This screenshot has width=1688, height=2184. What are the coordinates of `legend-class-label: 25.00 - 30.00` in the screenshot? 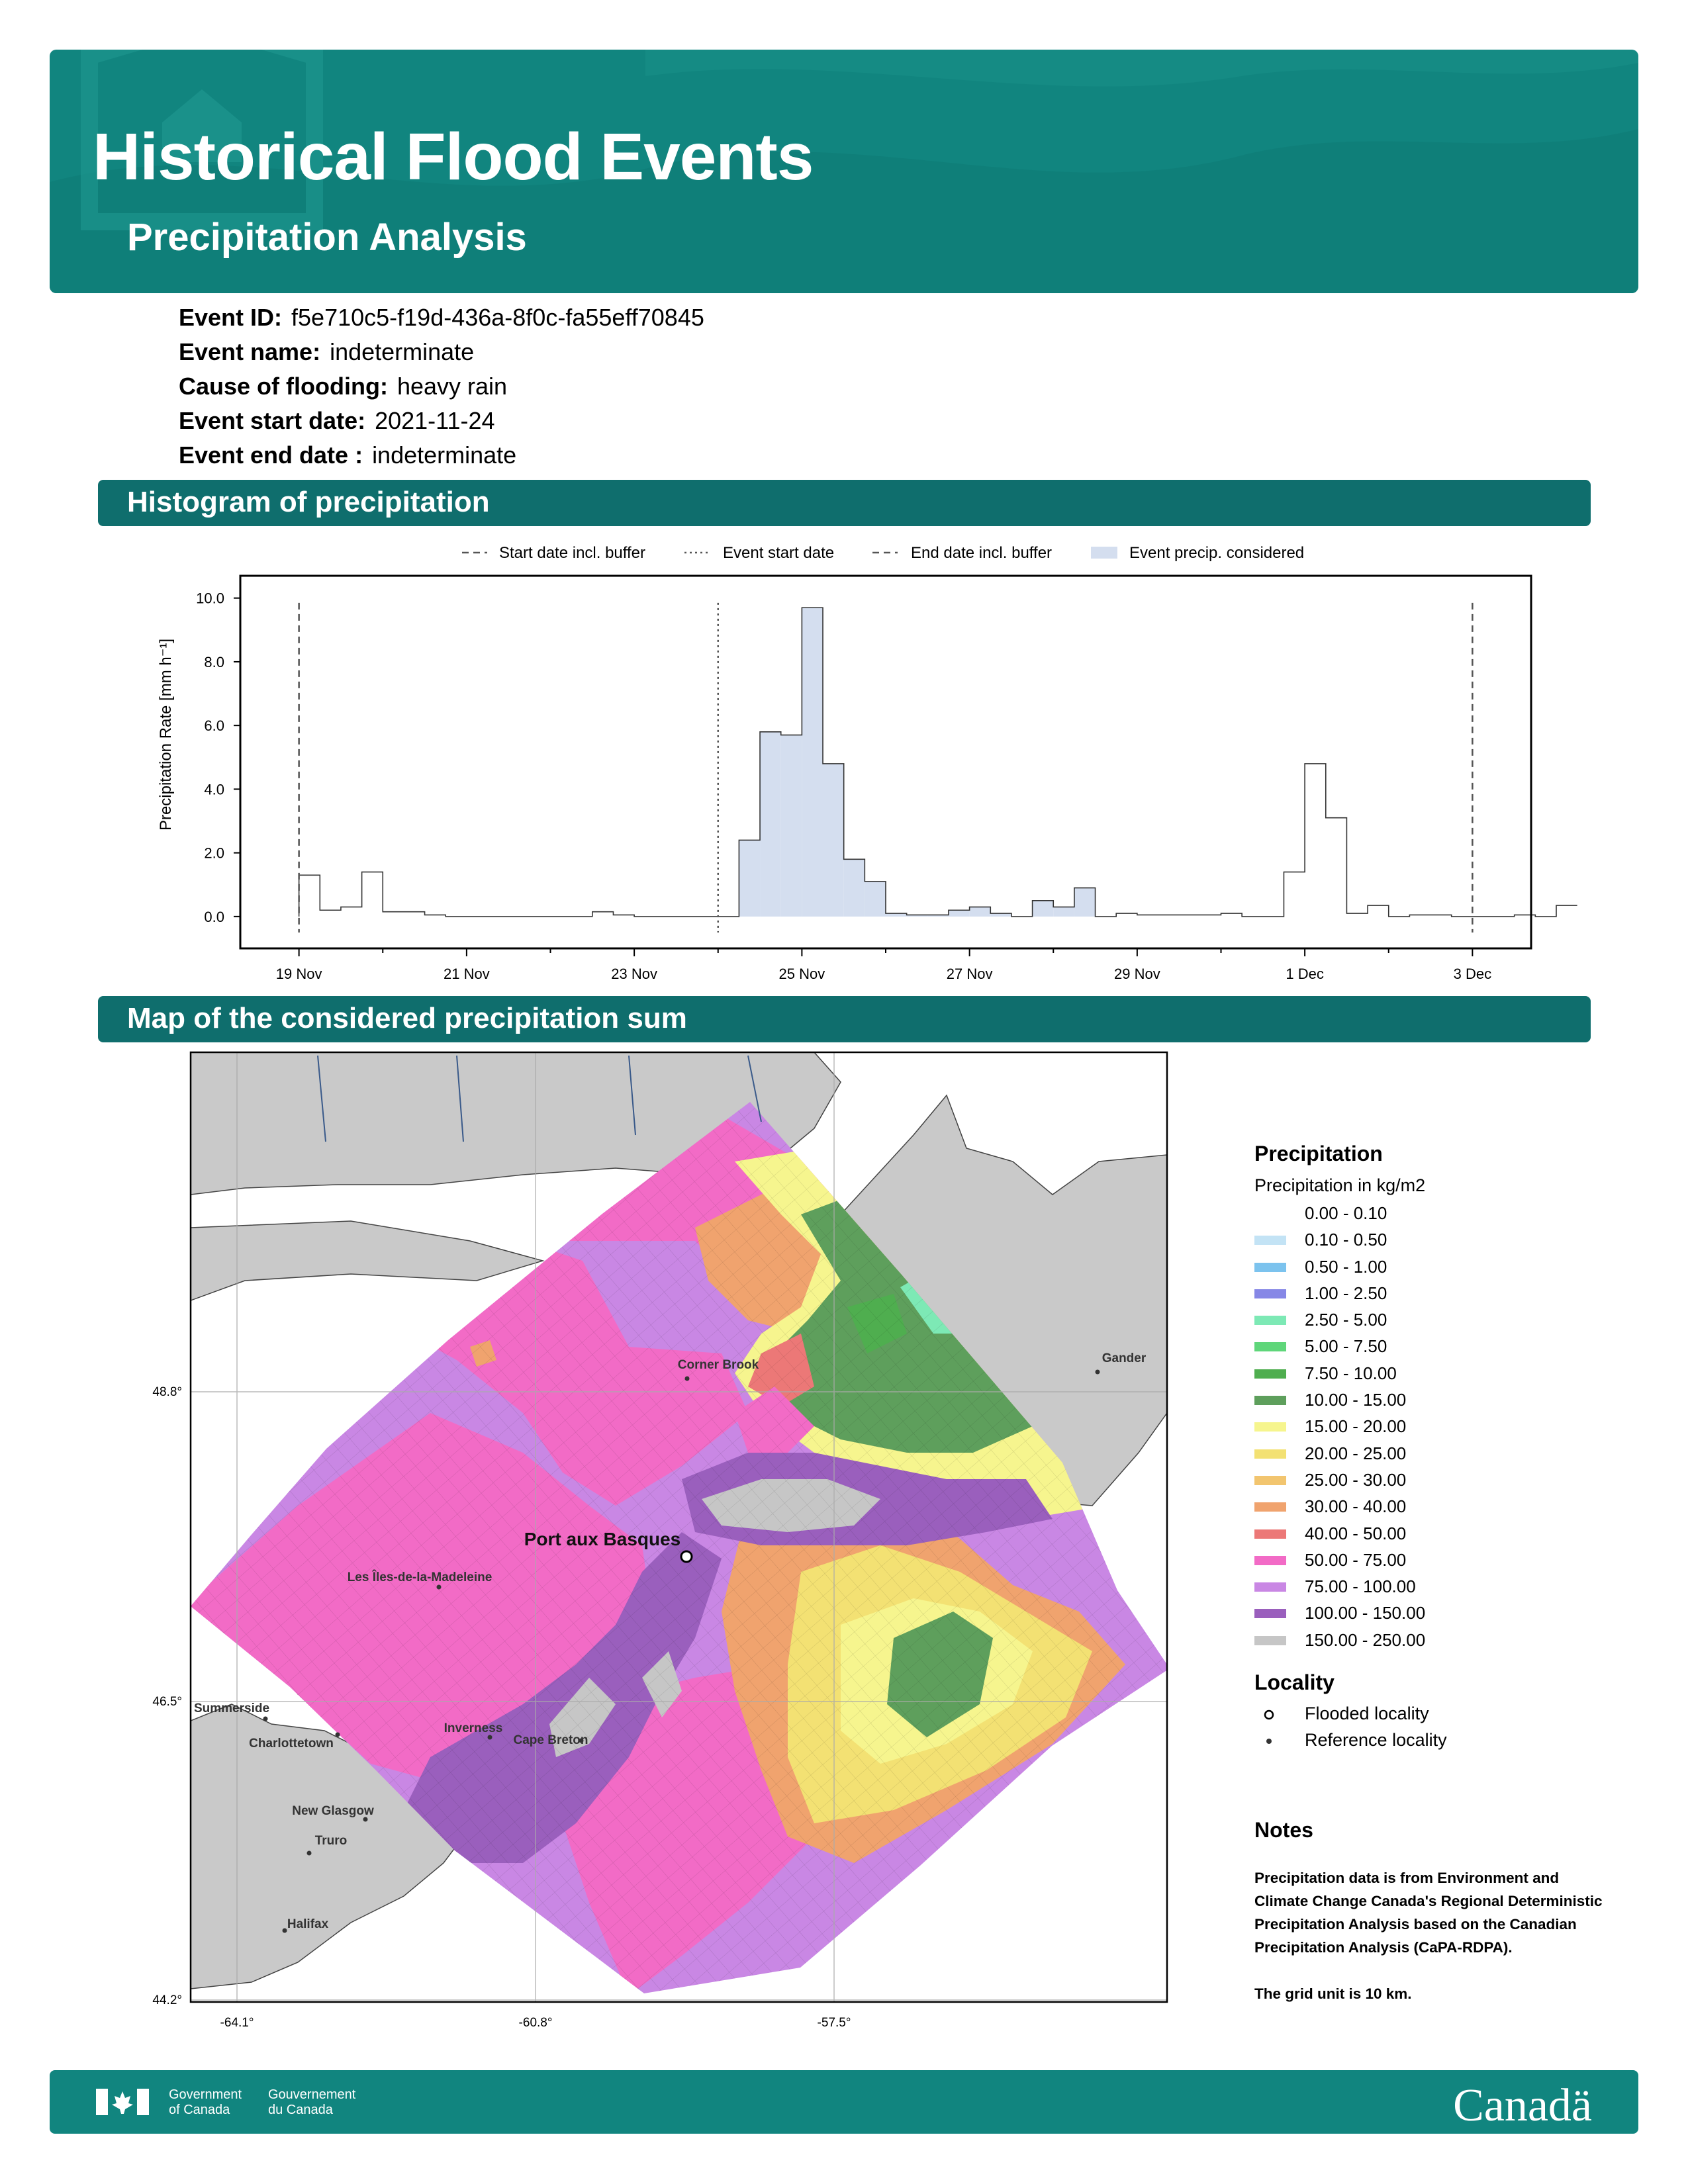 It's located at (1356, 1479).